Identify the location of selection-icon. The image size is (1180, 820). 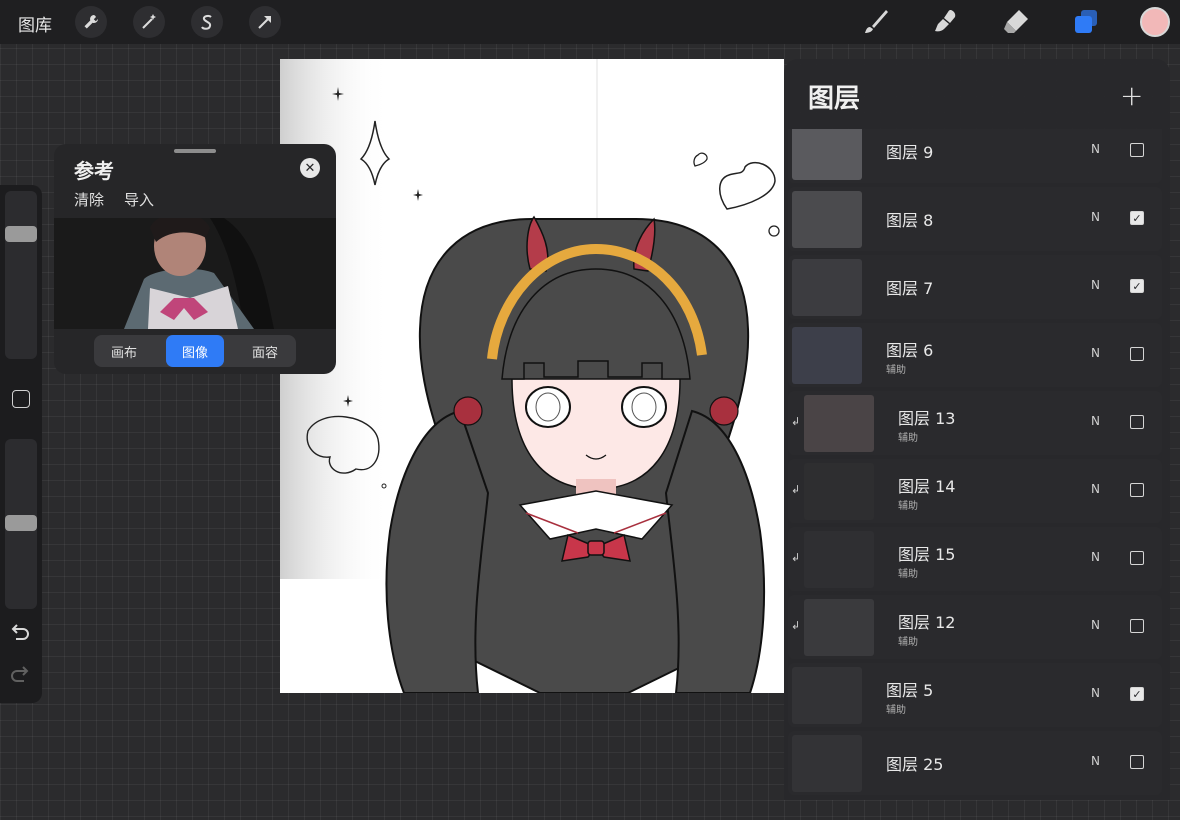
(206, 22).